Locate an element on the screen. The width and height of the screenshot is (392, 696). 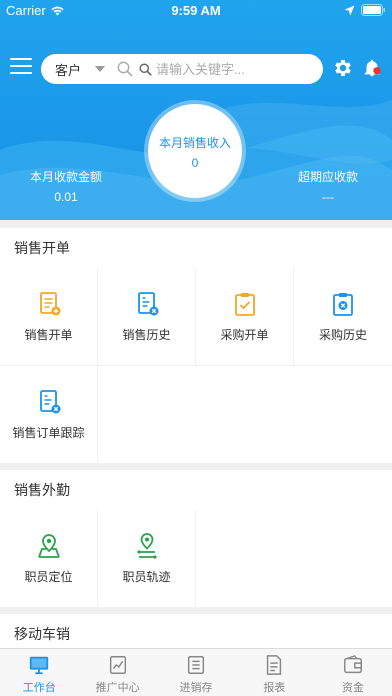
sales-order-button: 销售开单 is located at coordinates (48, 316).